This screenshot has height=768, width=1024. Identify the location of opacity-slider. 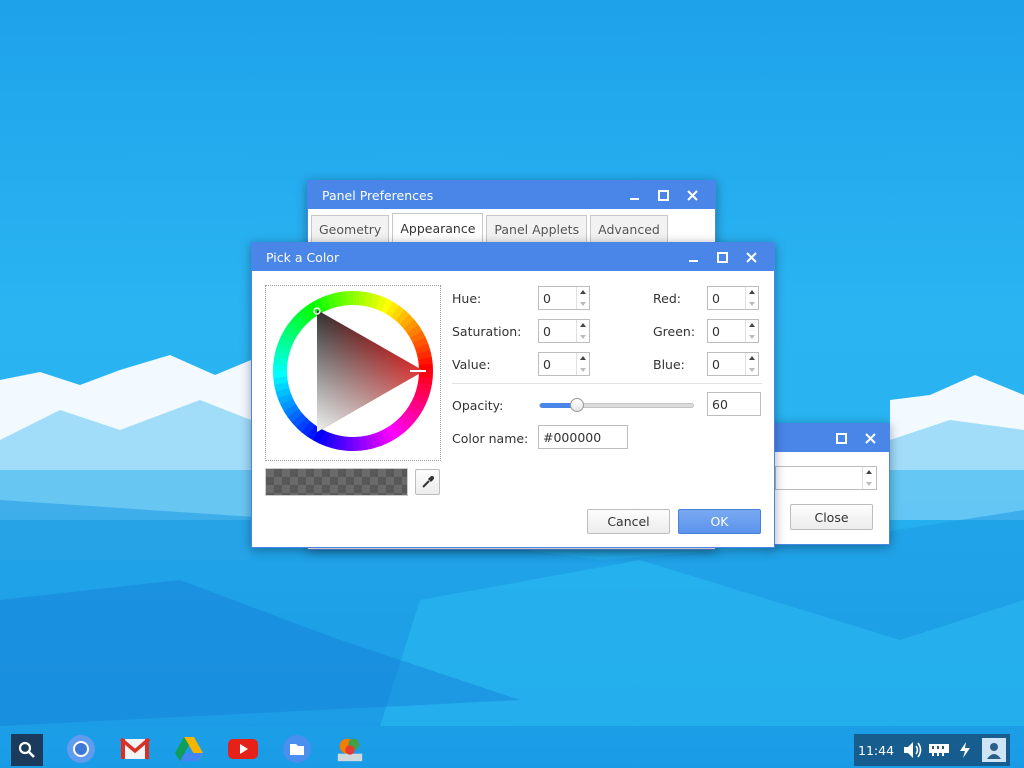
(616, 405).